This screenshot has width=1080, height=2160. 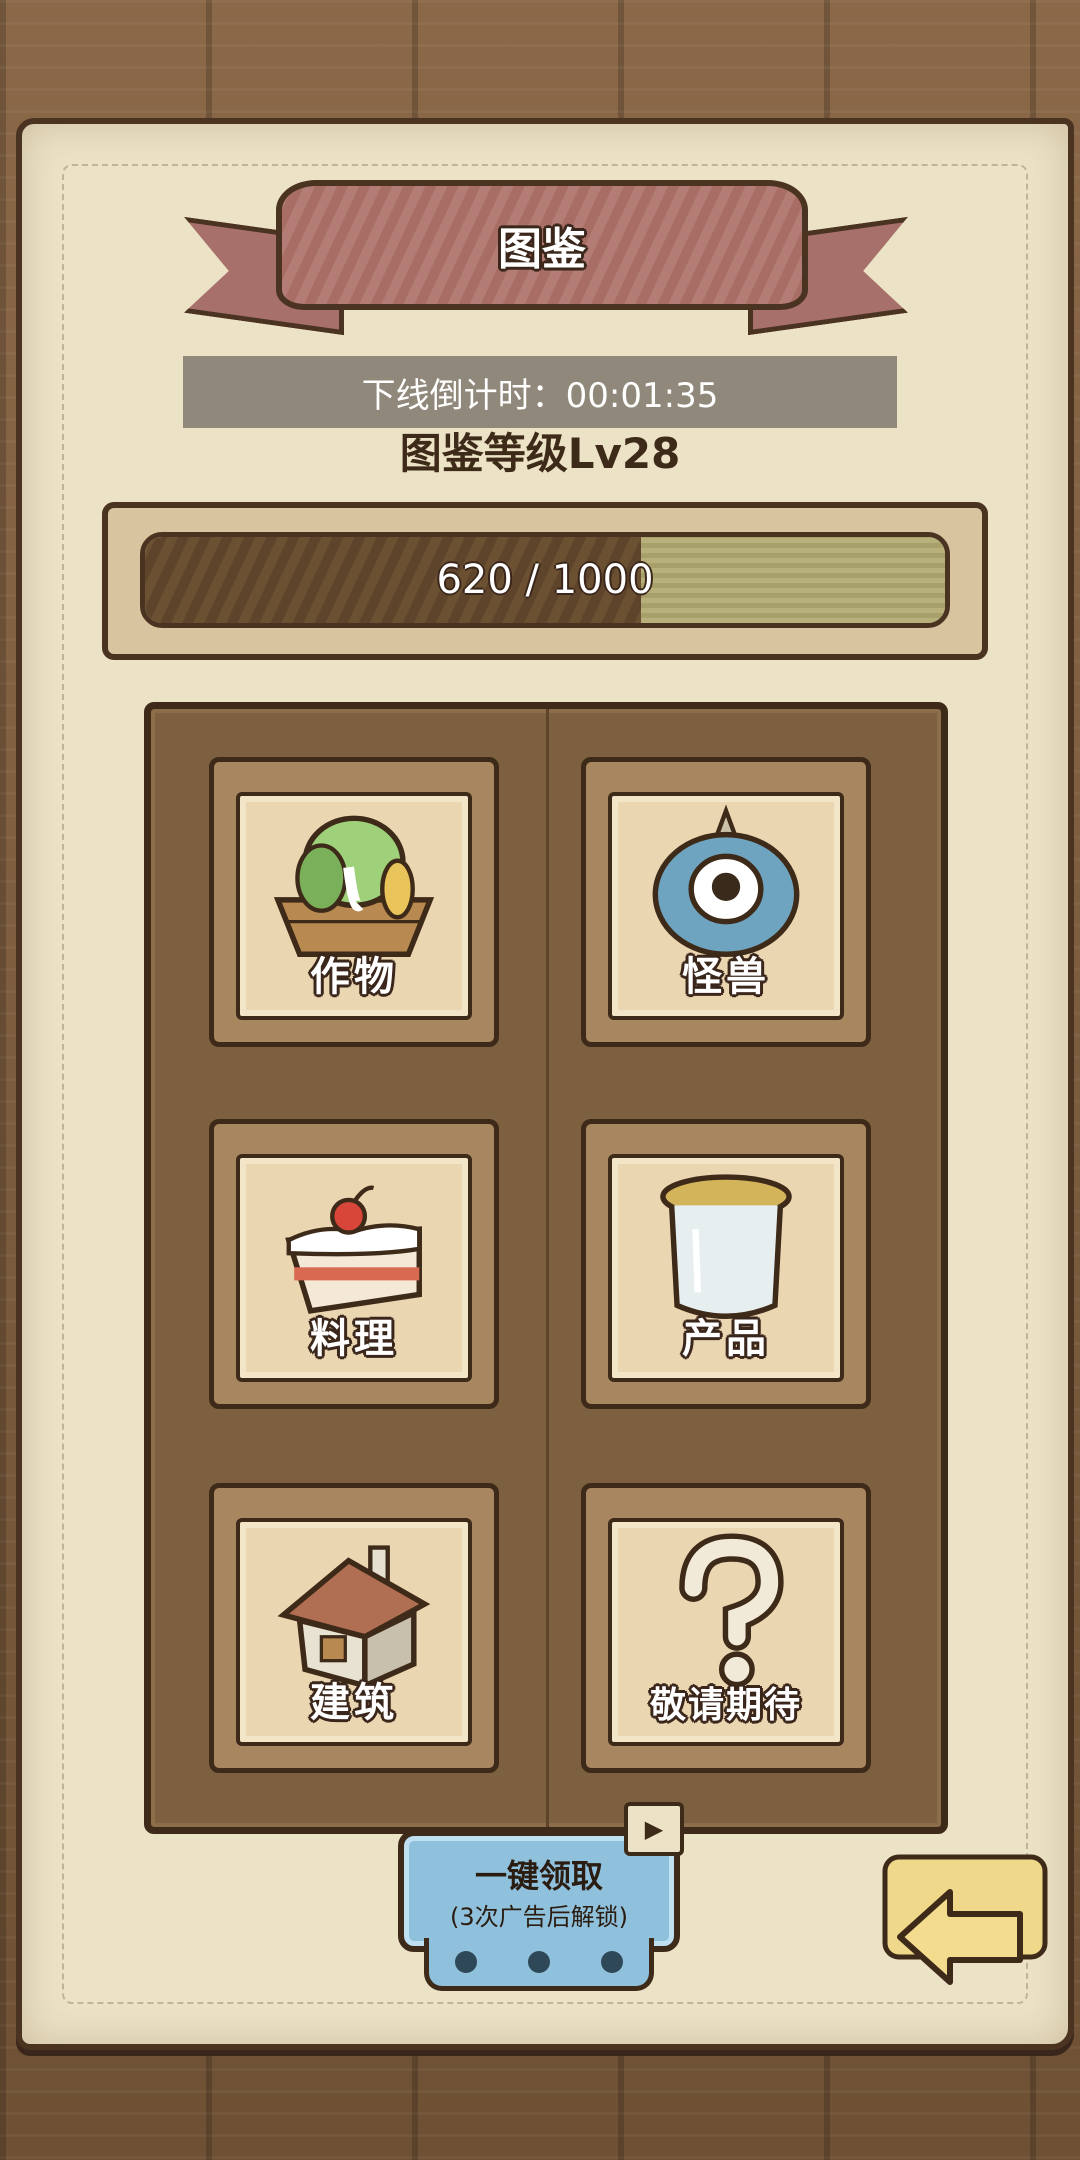 I want to click on category-label: 料理, so click(x=354, y=1339).